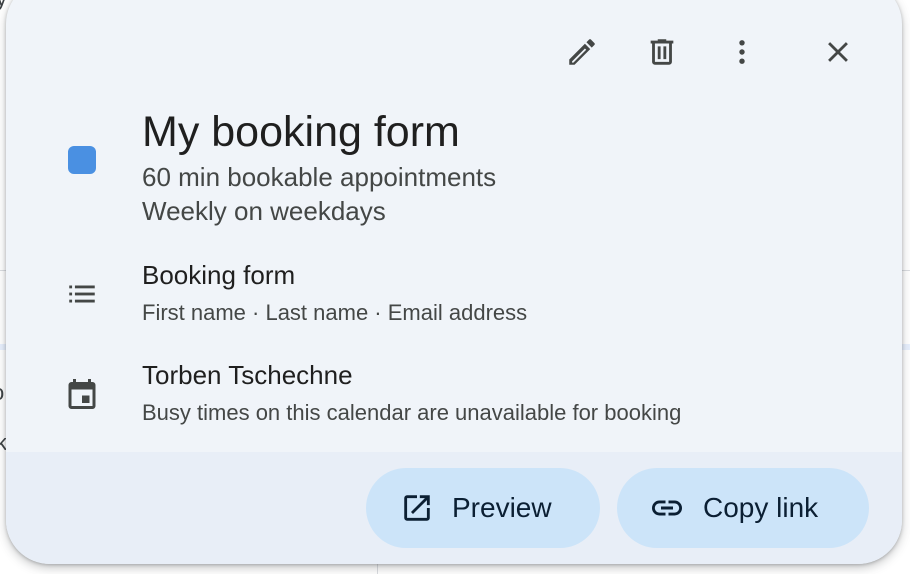  I want to click on open-in-new-icon, so click(417, 508).